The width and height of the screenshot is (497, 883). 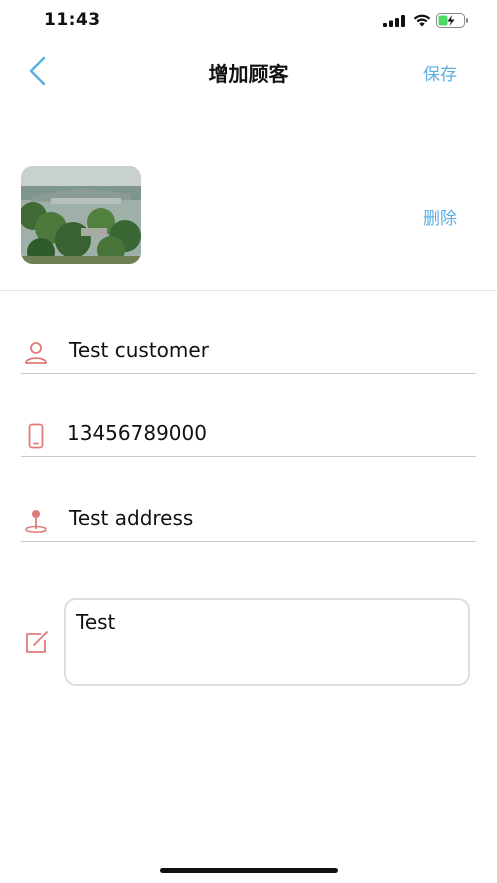 I want to click on status-bar: 11:43, so click(x=248, y=22).